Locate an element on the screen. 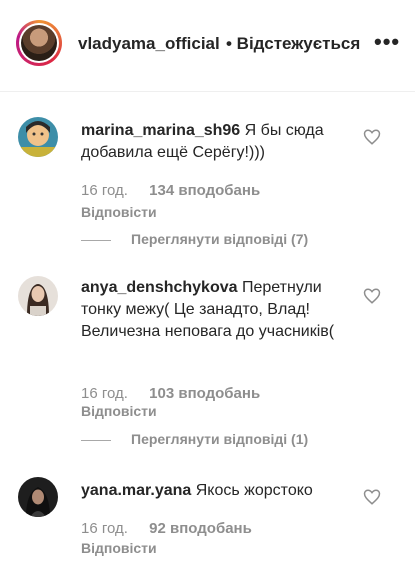 The width and height of the screenshot is (415, 569). view-replies-label: Переглянути відповіді (7) is located at coordinates (220, 239).